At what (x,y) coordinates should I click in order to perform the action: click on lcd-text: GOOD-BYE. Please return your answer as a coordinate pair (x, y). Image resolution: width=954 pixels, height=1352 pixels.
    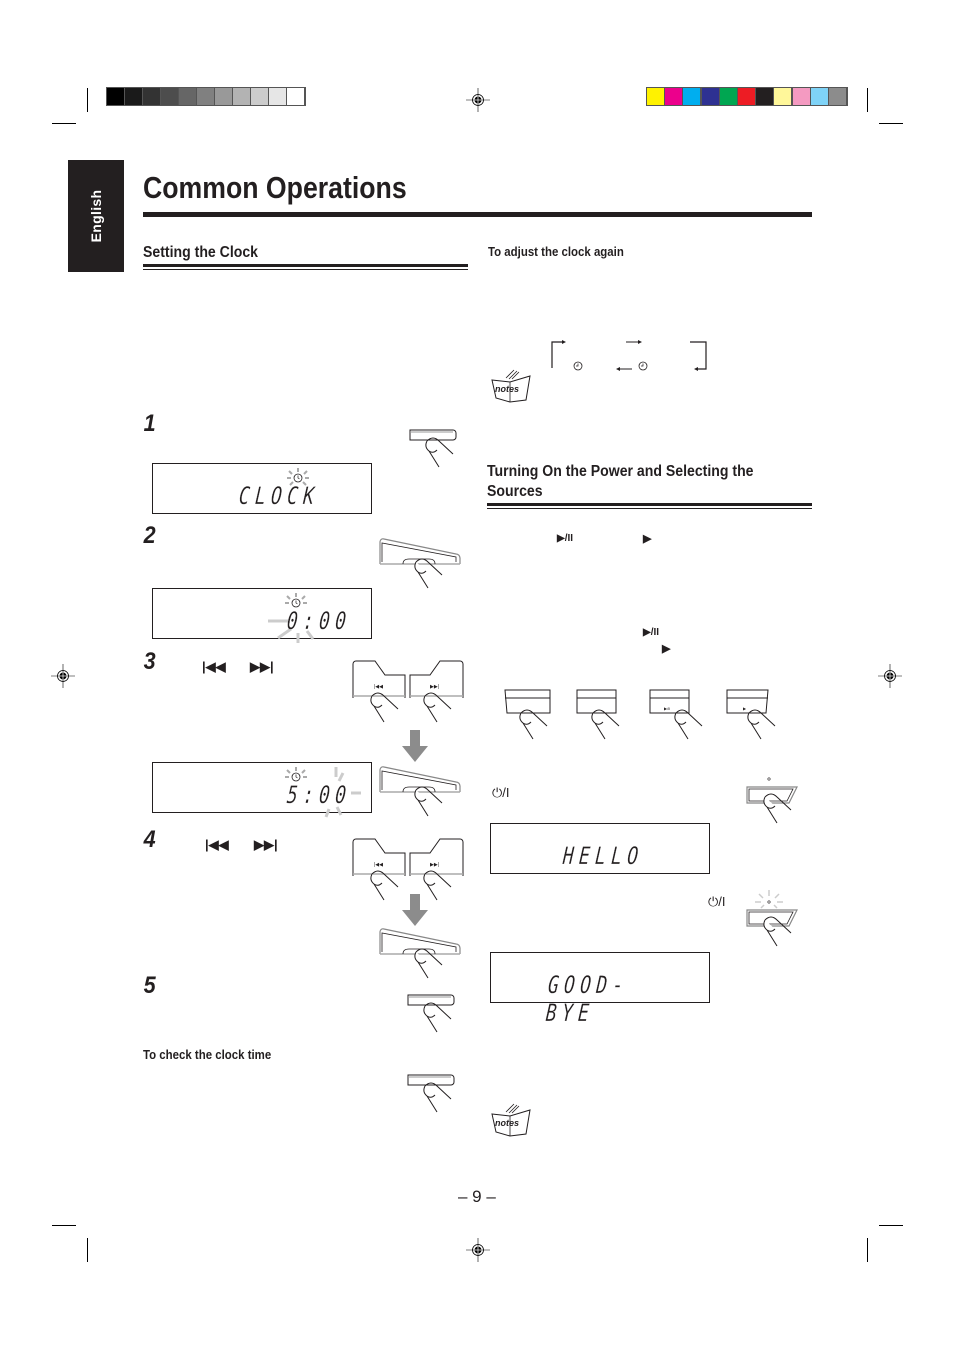
    Looking at the image, I should click on (587, 999).